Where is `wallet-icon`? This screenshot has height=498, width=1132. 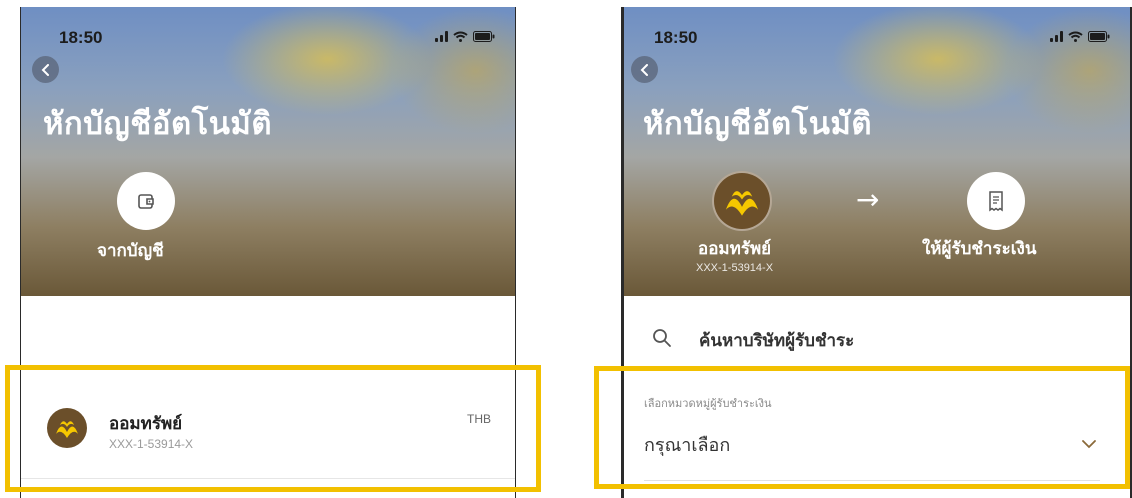
wallet-icon is located at coordinates (146, 201).